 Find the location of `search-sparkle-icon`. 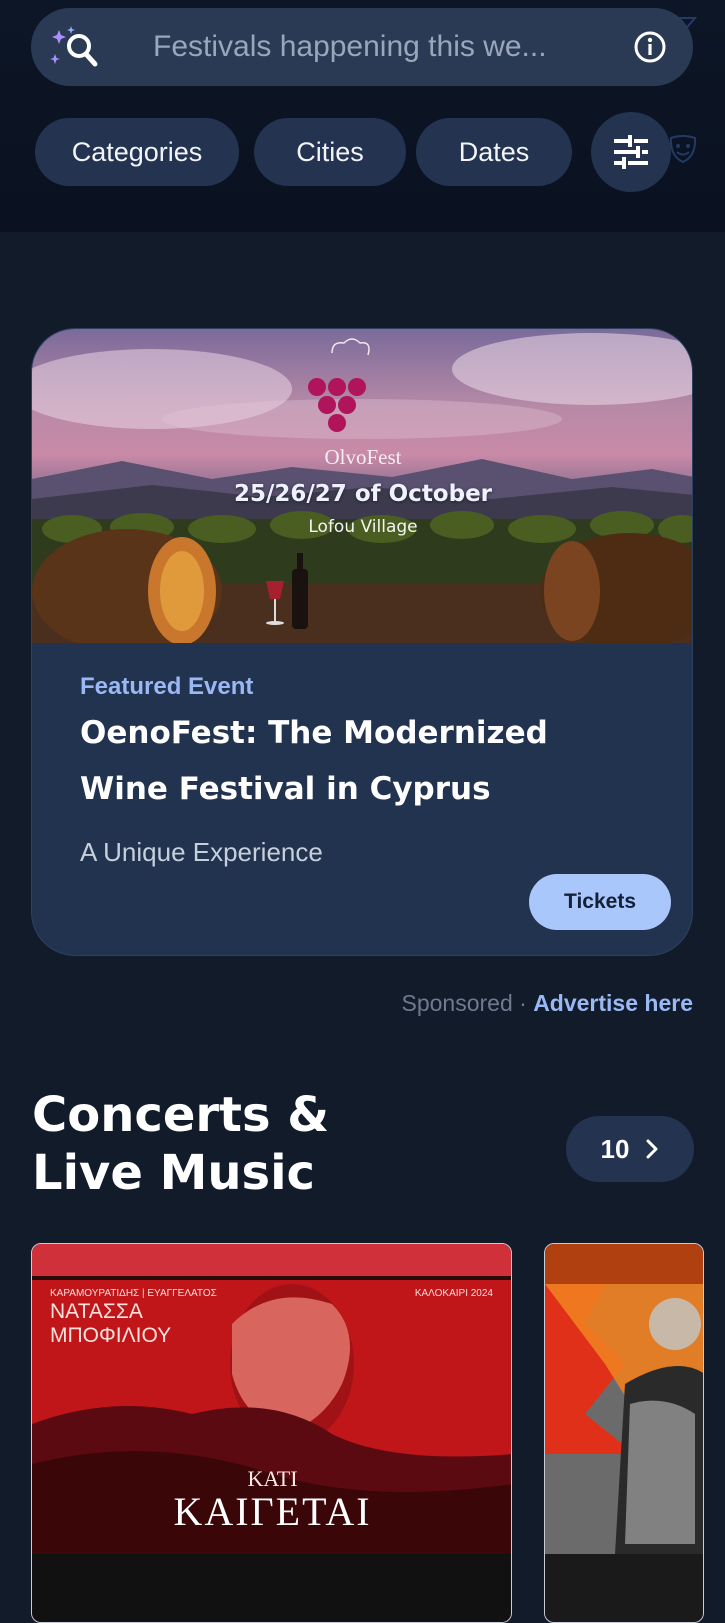

search-sparkle-icon is located at coordinates (74, 46).